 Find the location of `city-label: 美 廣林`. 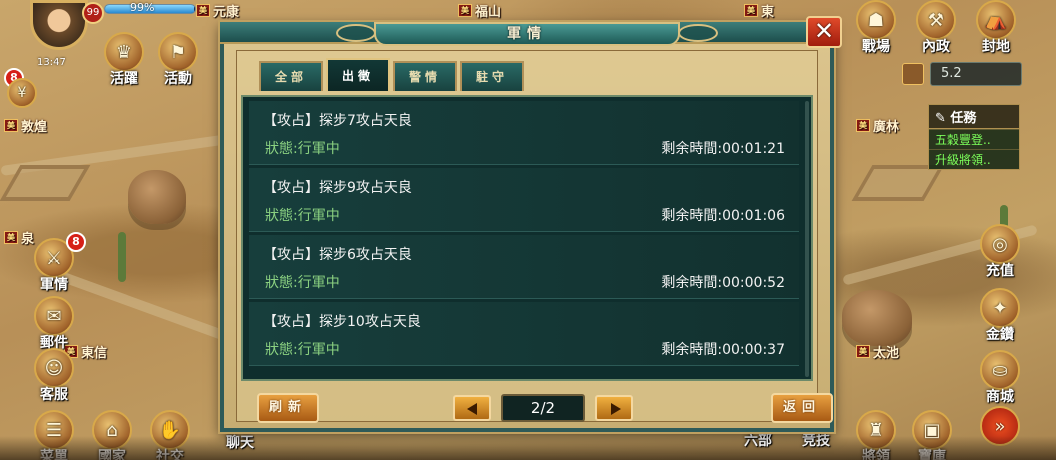

city-label: 美 廣林 is located at coordinates (877, 125).